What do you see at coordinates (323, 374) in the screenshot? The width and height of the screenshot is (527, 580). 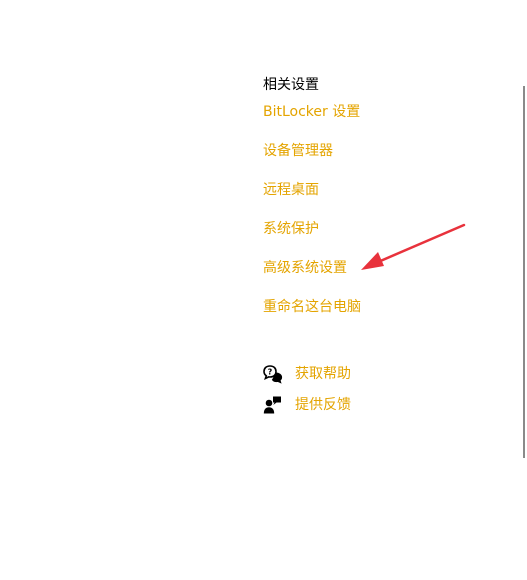 I see `get-help-label: 获取帮助` at bounding box center [323, 374].